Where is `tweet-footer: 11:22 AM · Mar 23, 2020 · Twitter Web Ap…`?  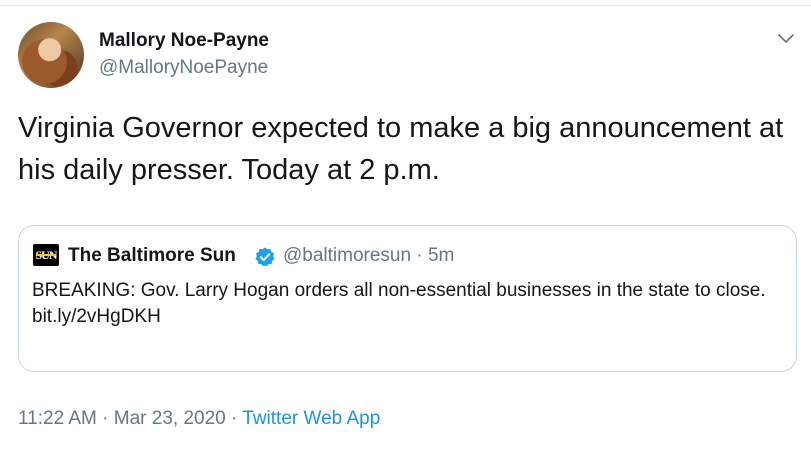
tweet-footer: 11:22 AM · Mar 23, 2020 · Twitter Web Ap… is located at coordinates (199, 419).